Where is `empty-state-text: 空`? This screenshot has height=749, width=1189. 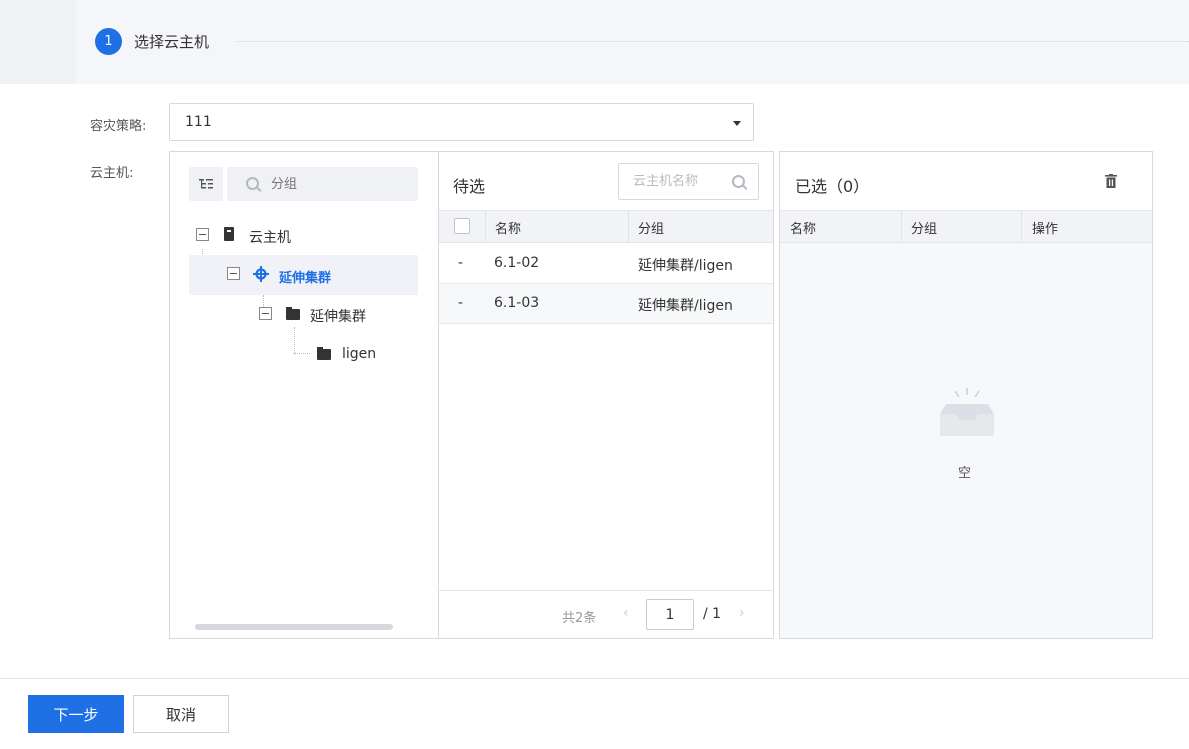
empty-state-text: 空 is located at coordinates (965, 473).